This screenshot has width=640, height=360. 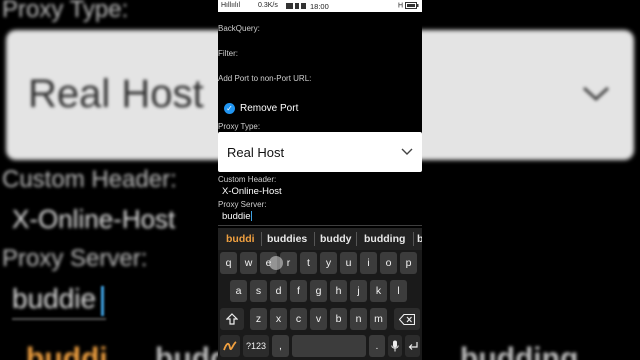 I want to click on notification-icons, so click(x=296, y=7).